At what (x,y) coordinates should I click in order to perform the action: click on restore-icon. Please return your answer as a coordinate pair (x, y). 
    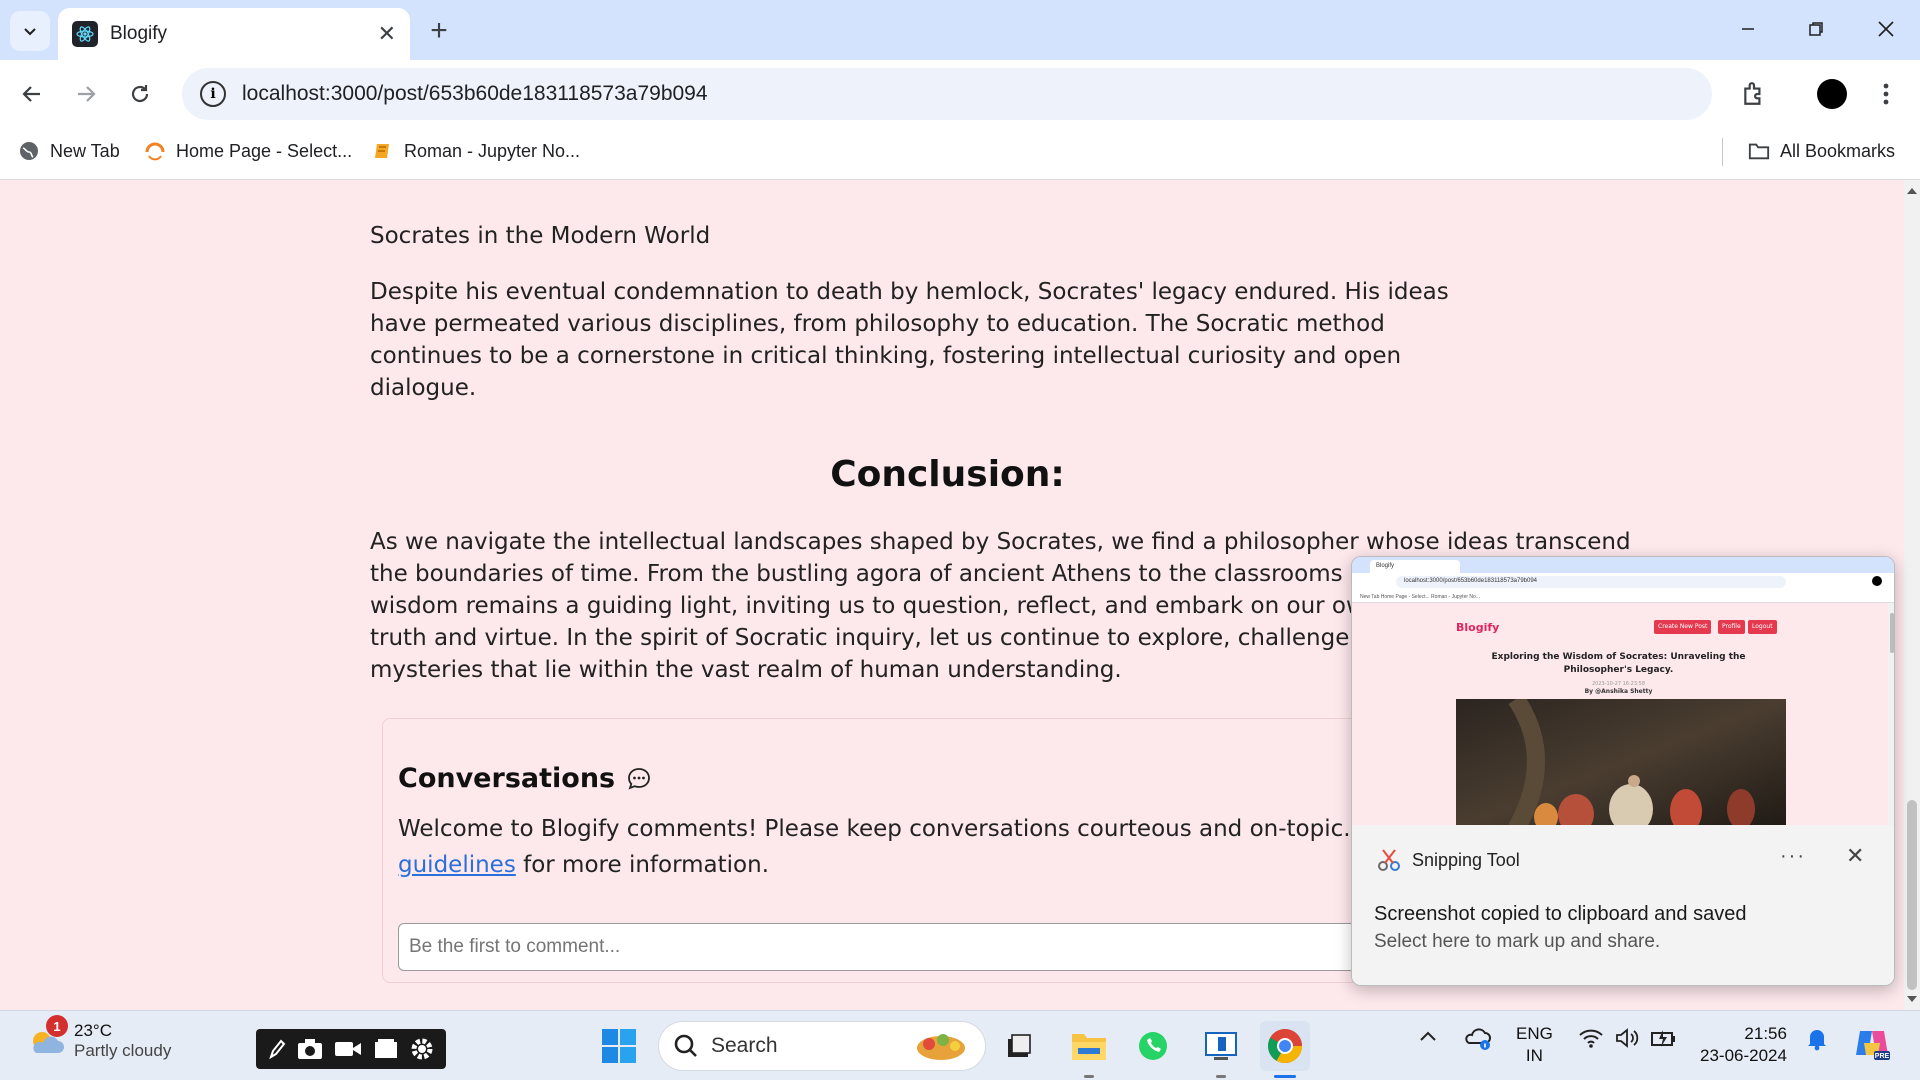
    Looking at the image, I should click on (1816, 29).